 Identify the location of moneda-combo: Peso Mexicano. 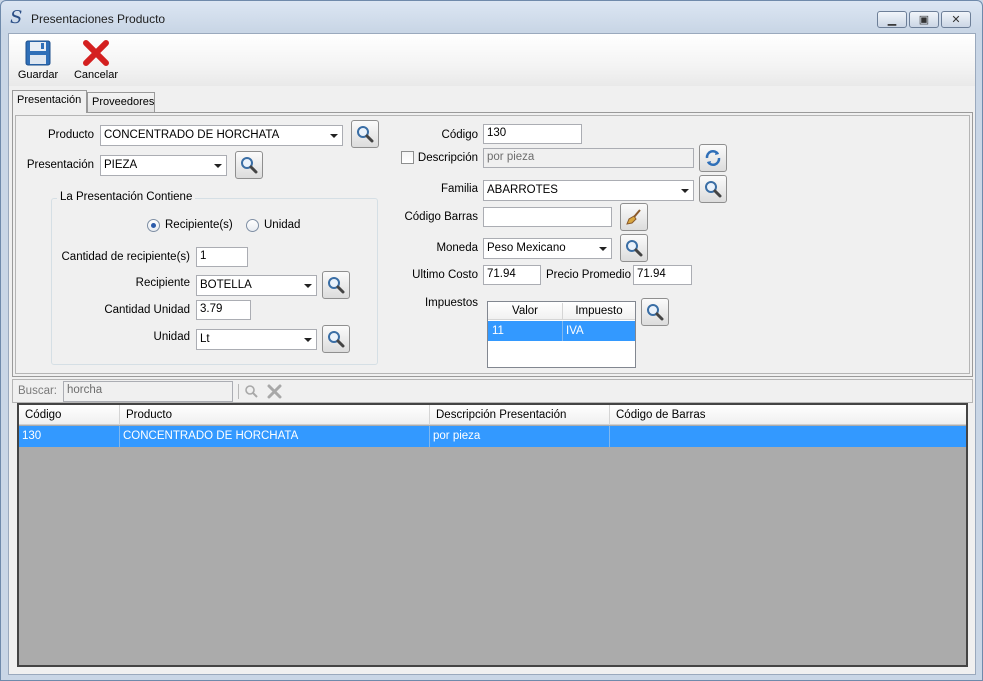
(547, 248).